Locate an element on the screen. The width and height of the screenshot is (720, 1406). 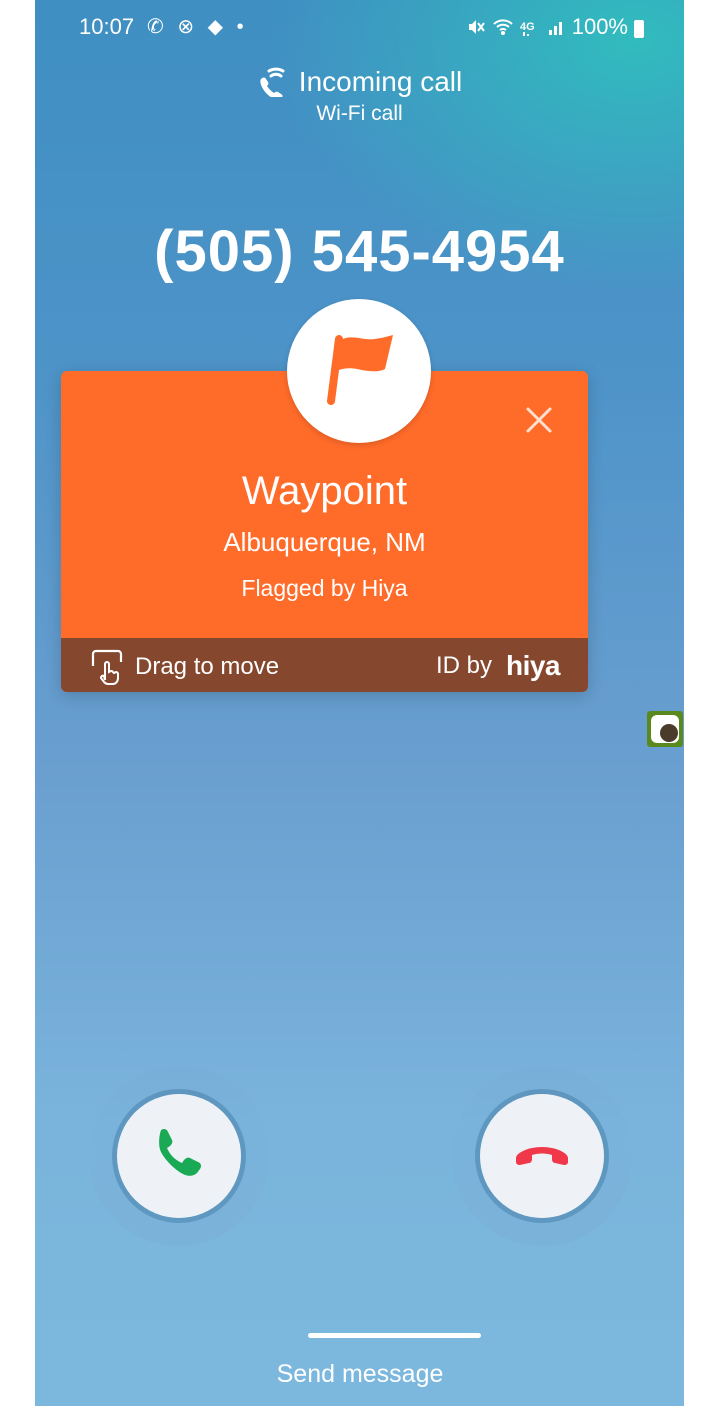
call-header: Incoming call Wi-Fi call is located at coordinates (359, 96).